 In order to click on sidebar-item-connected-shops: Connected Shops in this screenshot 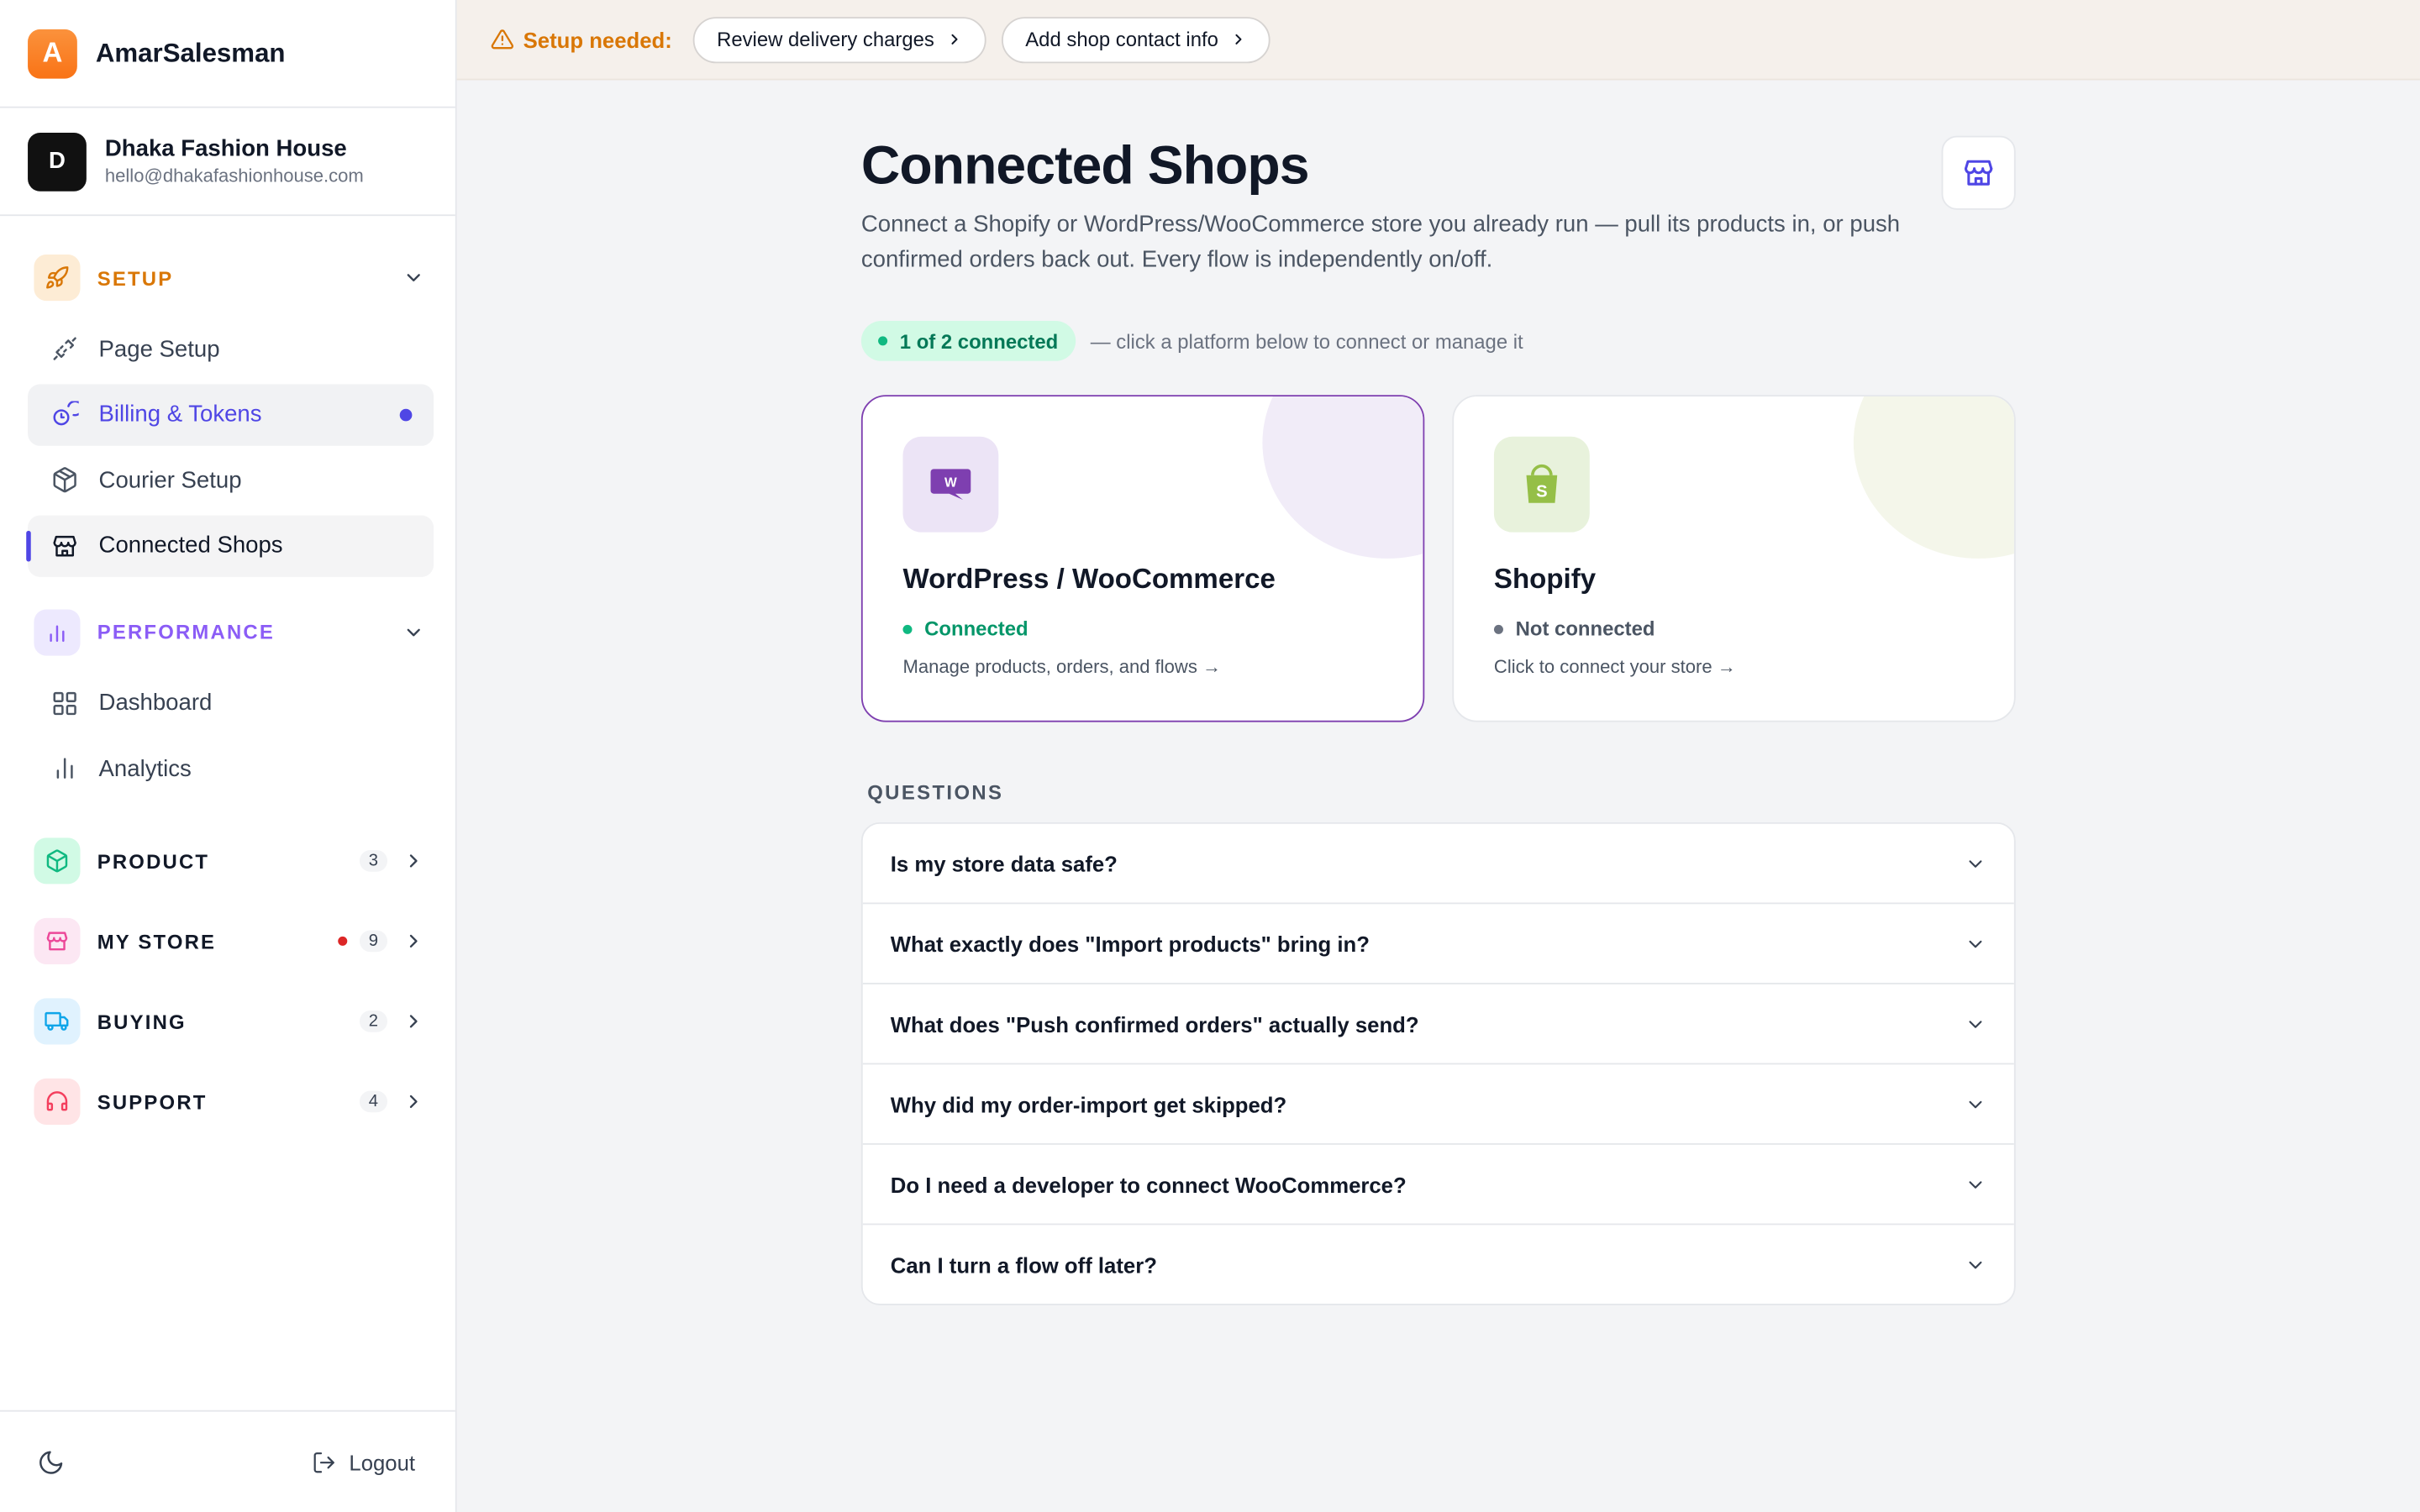, I will do `click(230, 545)`.